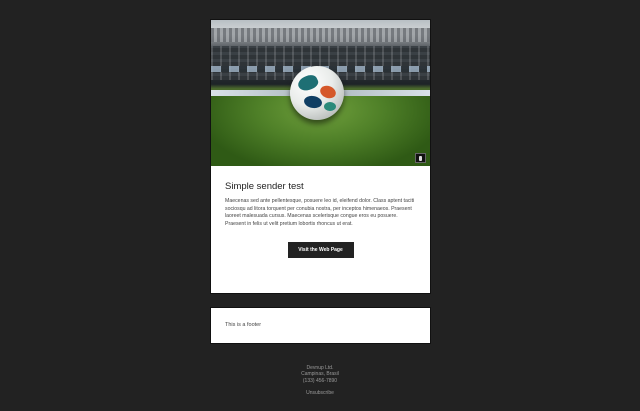 This screenshot has height=411, width=640. Describe the element at coordinates (317, 93) in the screenshot. I see `soccer-ball` at that location.